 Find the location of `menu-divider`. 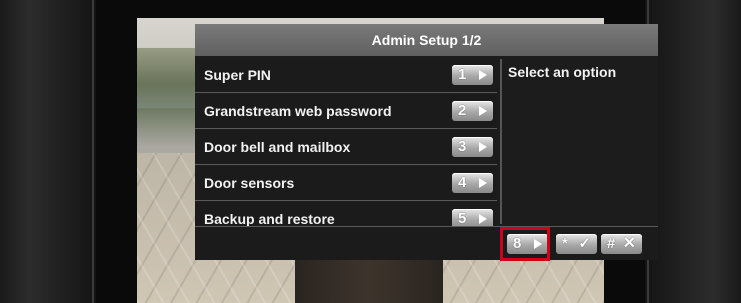

menu-divider is located at coordinates (501, 141).